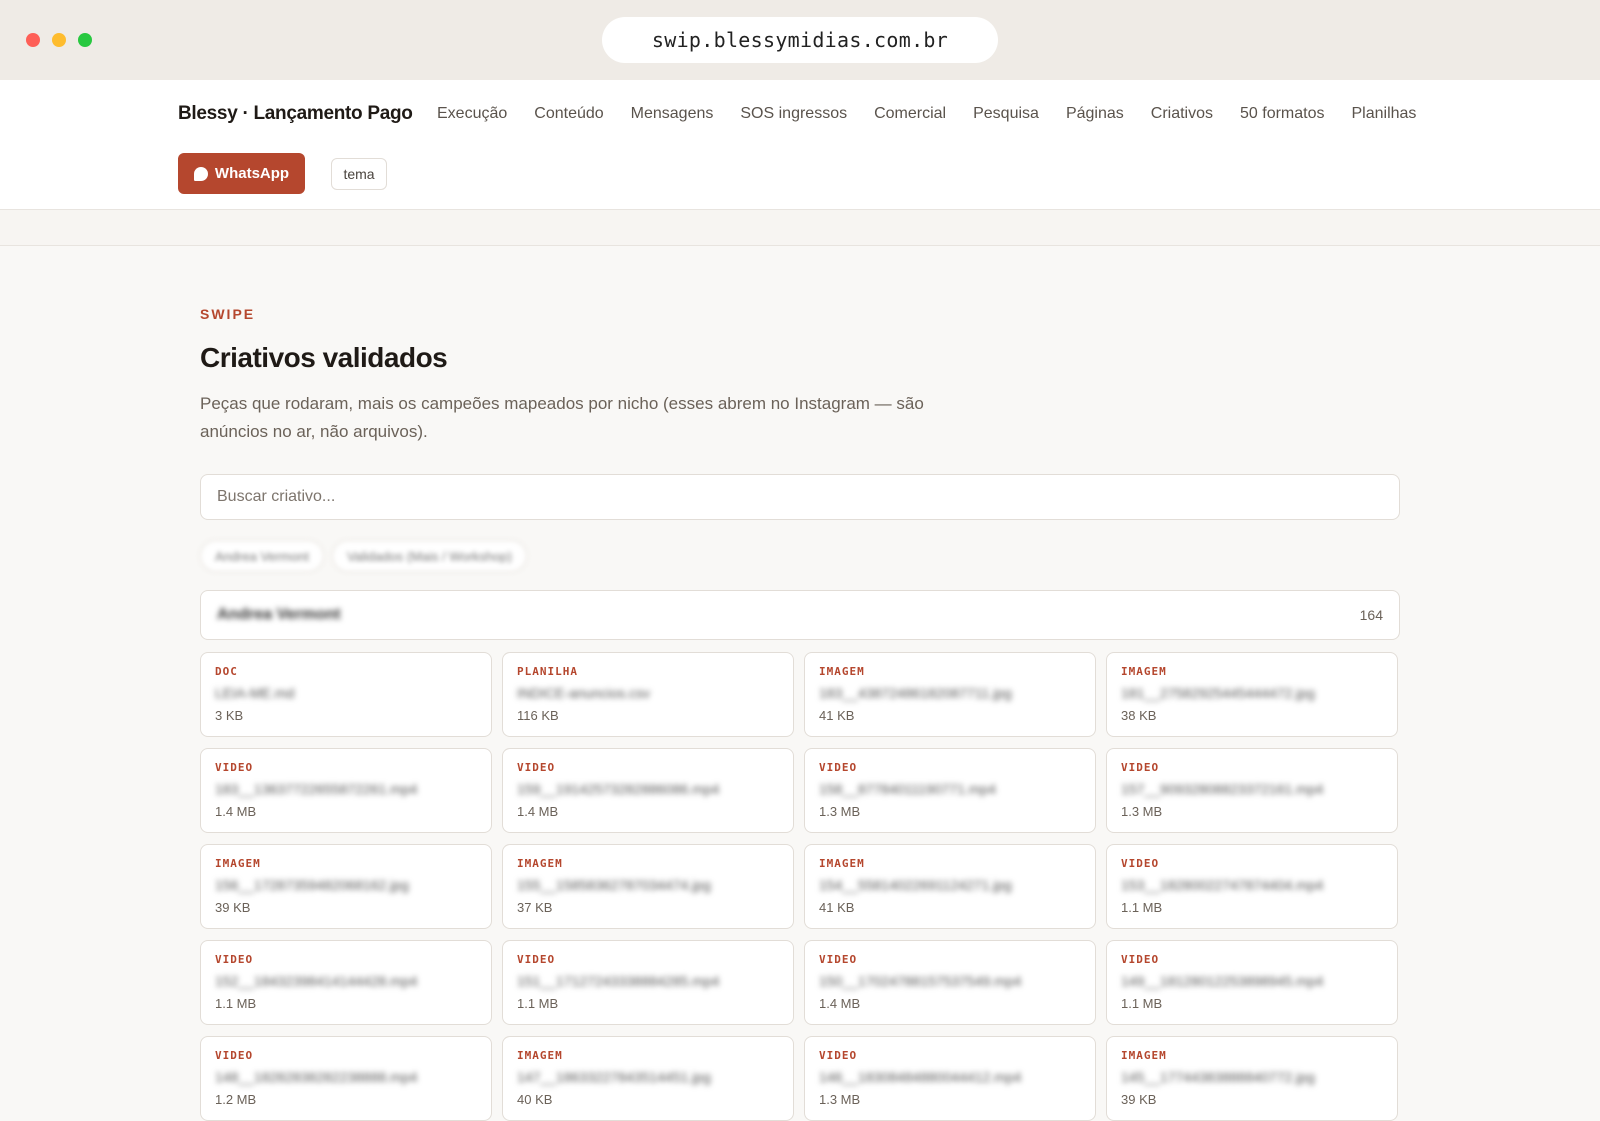 This screenshot has width=1600, height=1121. What do you see at coordinates (1371, 615) in the screenshot?
I see `group-count: 164` at bounding box center [1371, 615].